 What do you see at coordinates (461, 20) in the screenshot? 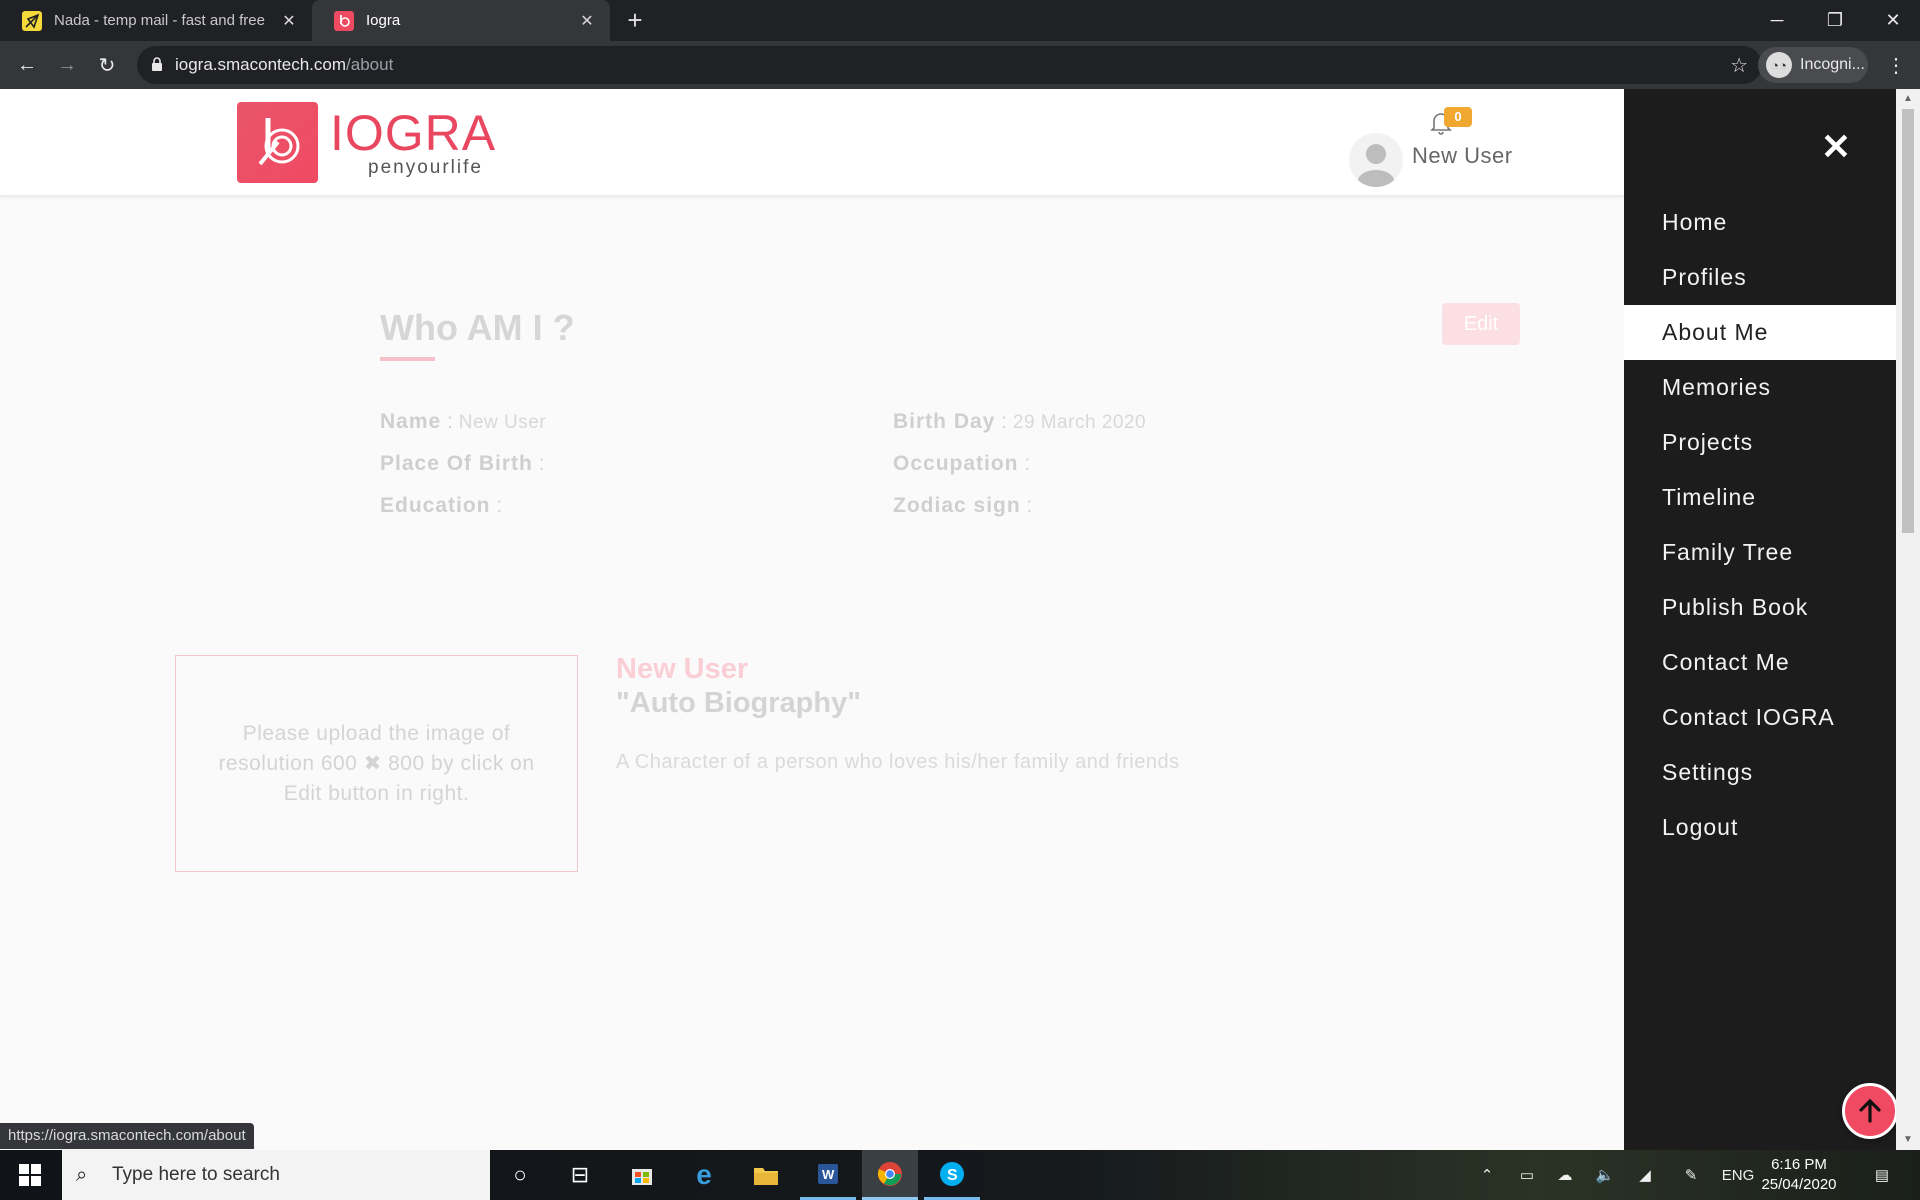
I see `tab-iogra: Iogra ✕` at bounding box center [461, 20].